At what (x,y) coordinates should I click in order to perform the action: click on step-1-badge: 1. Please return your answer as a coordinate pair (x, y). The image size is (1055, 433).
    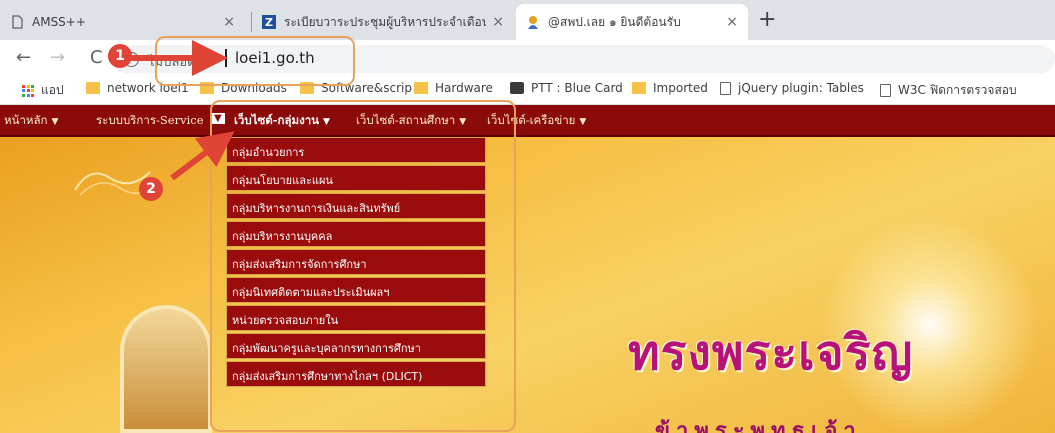
    Looking at the image, I should click on (120, 56).